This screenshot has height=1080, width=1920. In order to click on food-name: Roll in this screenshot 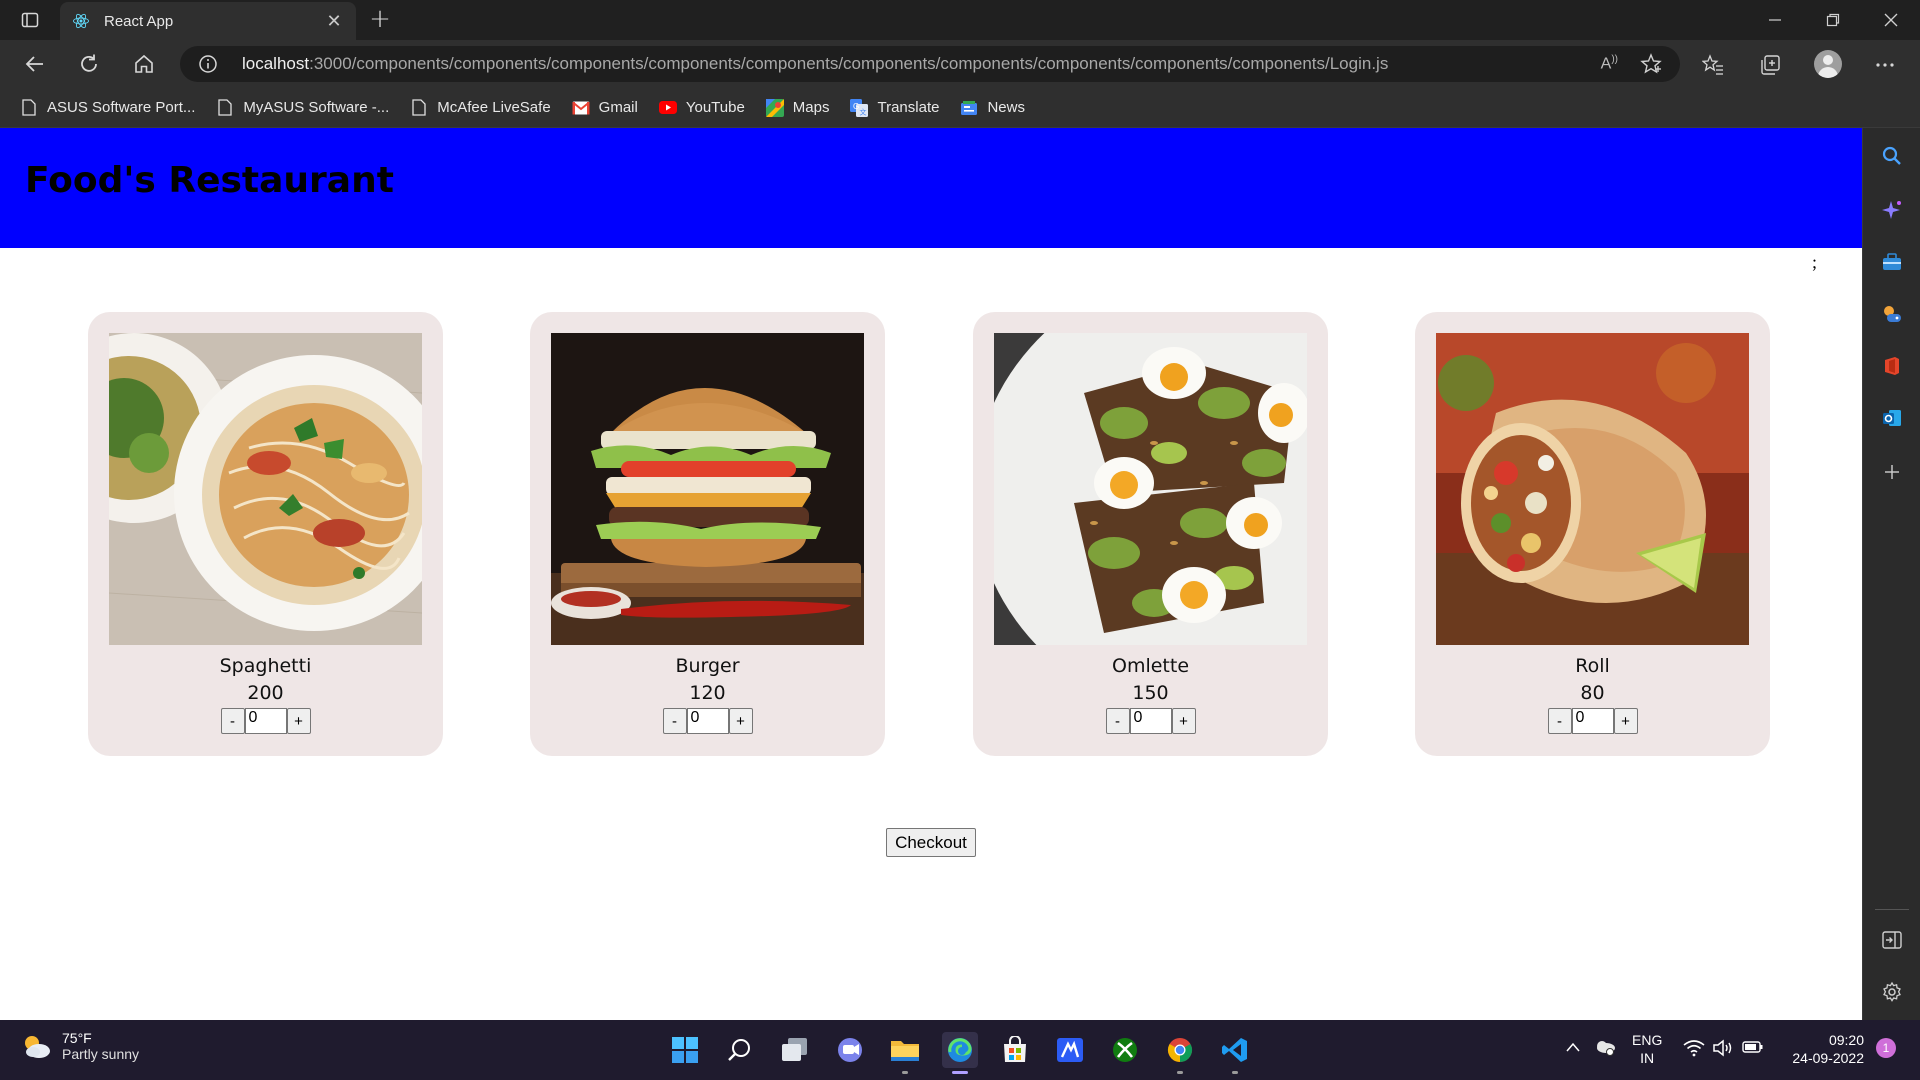, I will do `click(1592, 666)`.